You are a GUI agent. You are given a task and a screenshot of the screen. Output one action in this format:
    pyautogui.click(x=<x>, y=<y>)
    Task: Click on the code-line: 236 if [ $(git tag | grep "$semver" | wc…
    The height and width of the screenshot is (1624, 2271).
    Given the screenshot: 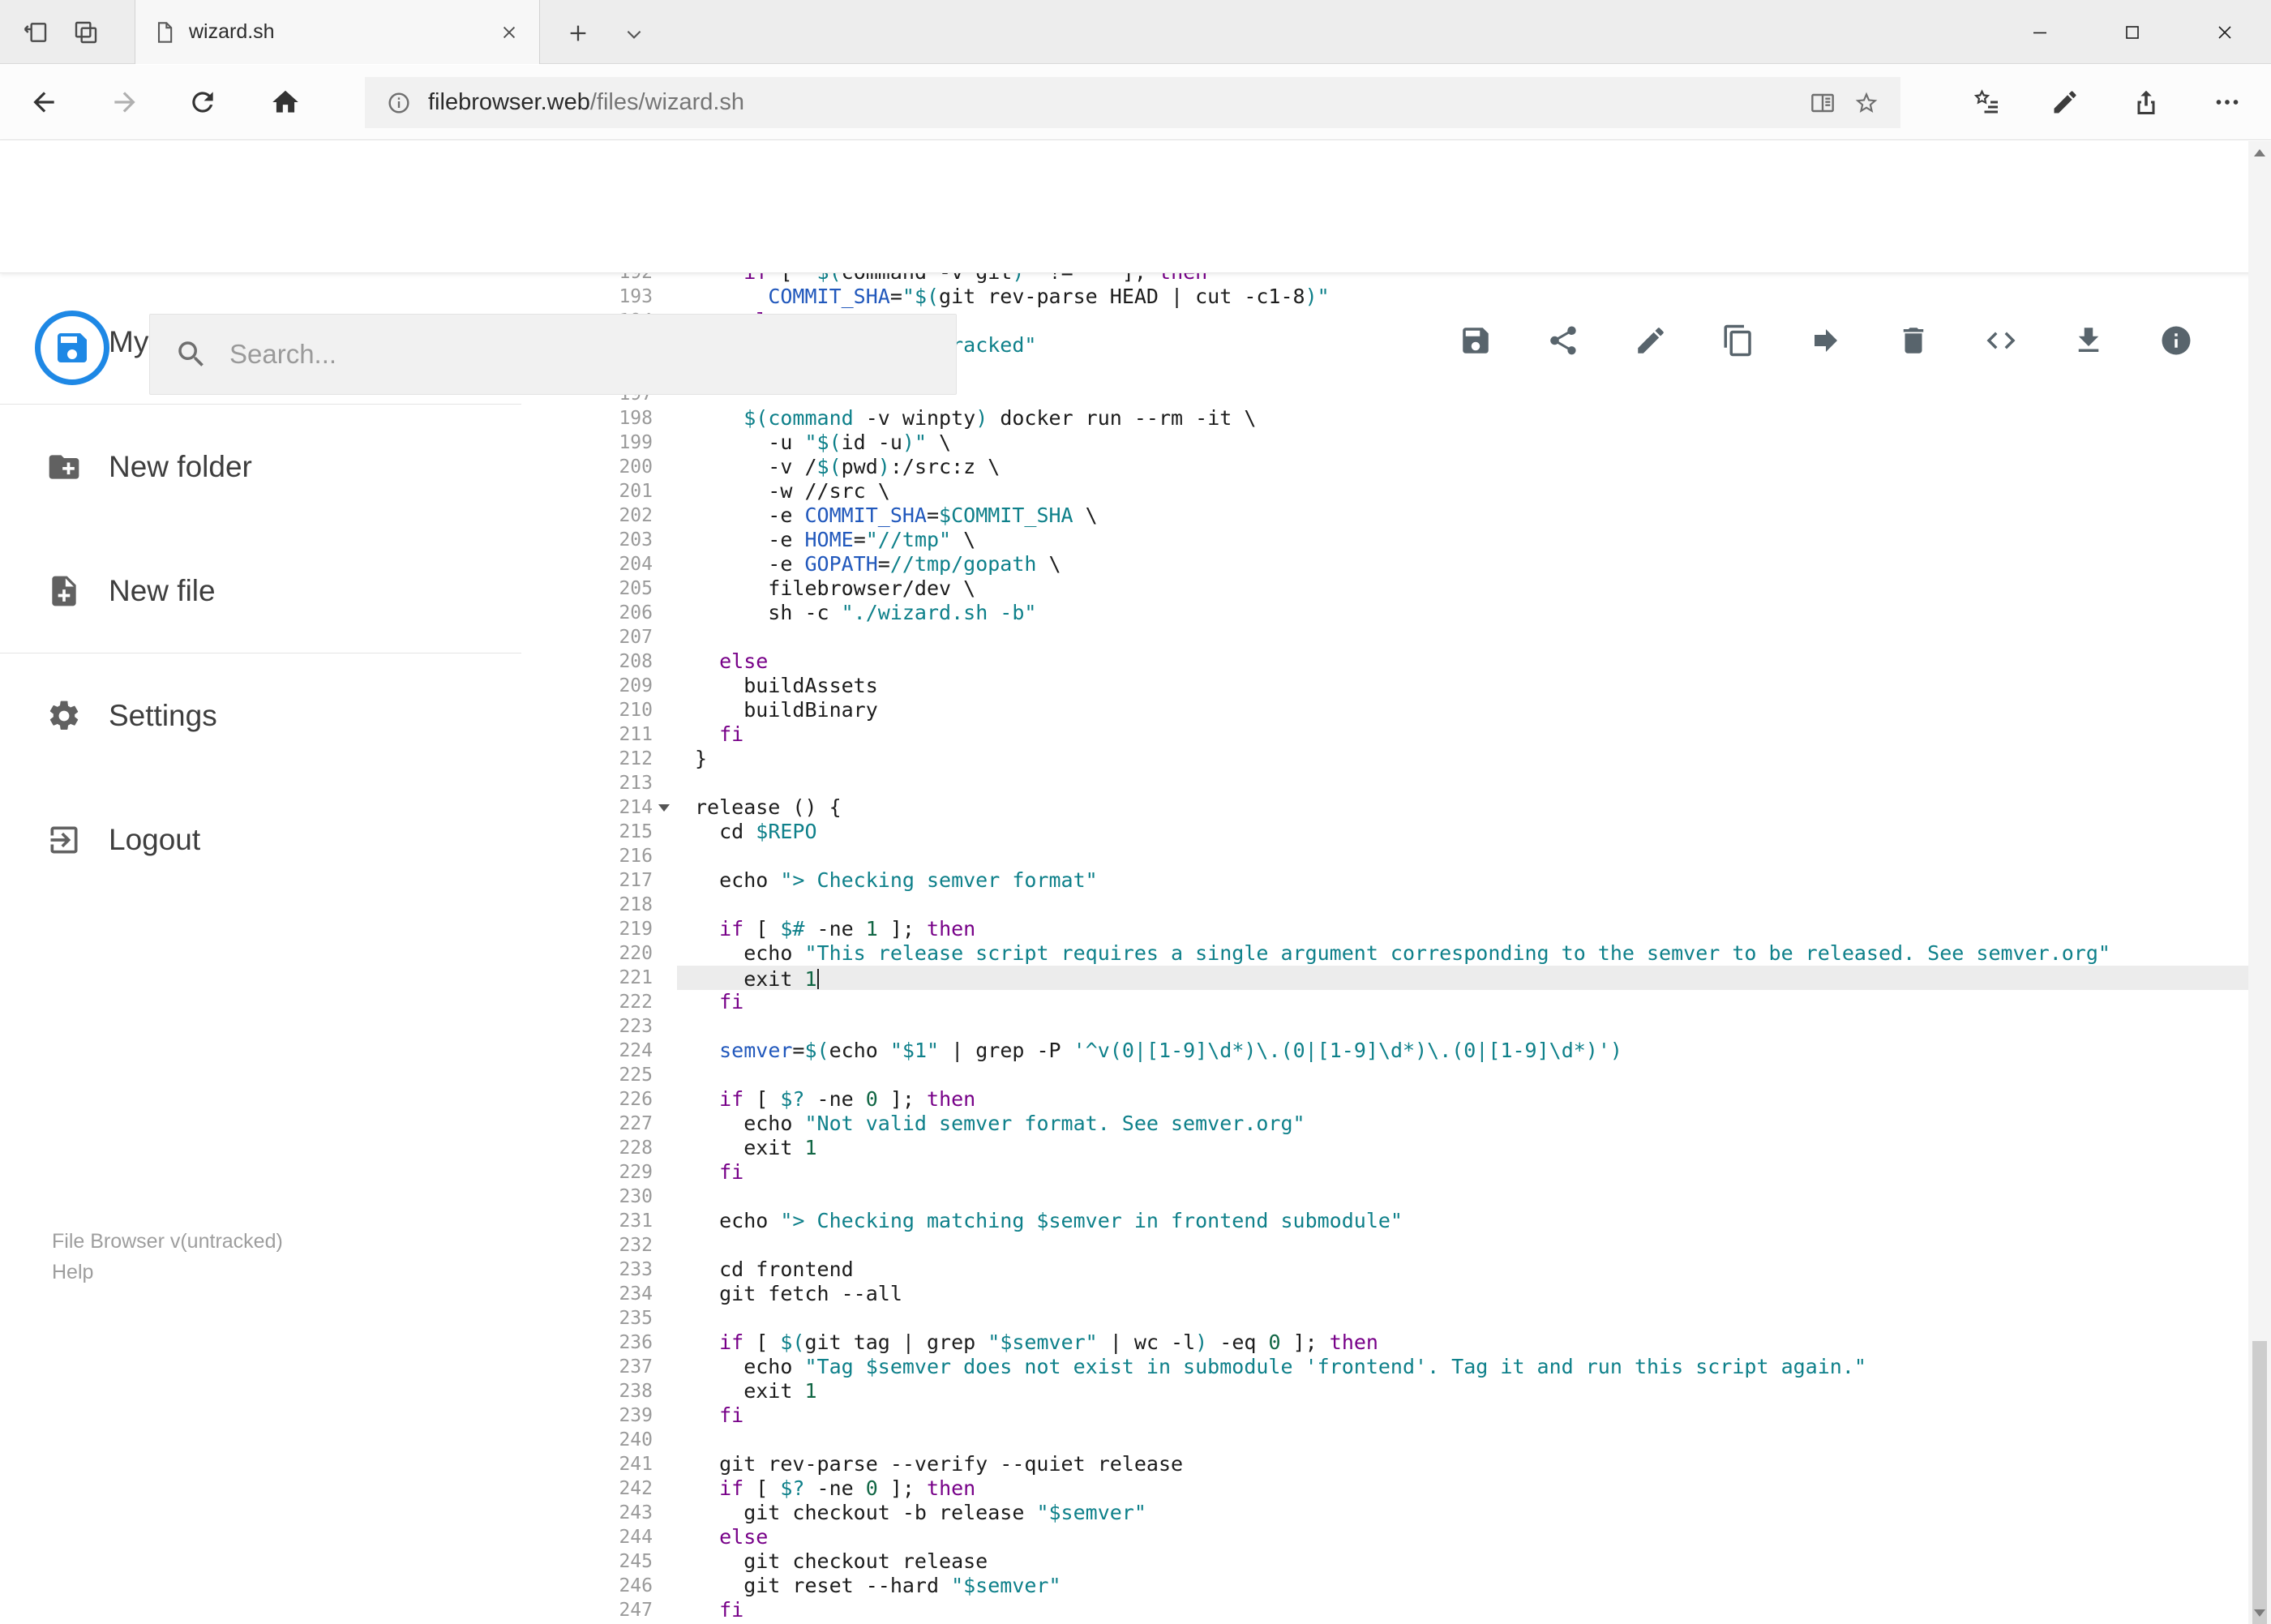 What is the action you would take?
    pyautogui.click(x=1384, y=1343)
    